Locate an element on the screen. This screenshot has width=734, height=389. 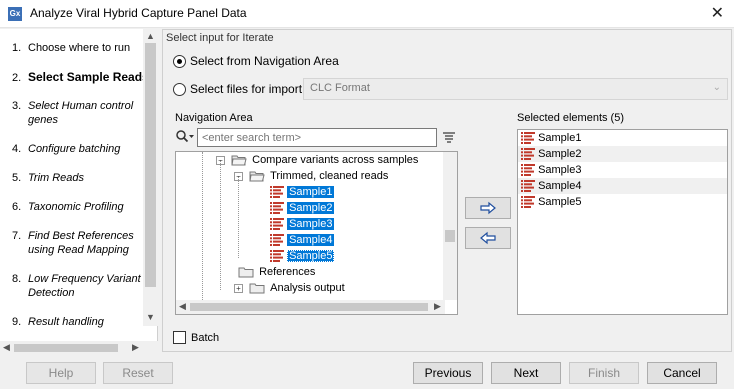
list-item-label: Sample4 is located at coordinates (560, 186).